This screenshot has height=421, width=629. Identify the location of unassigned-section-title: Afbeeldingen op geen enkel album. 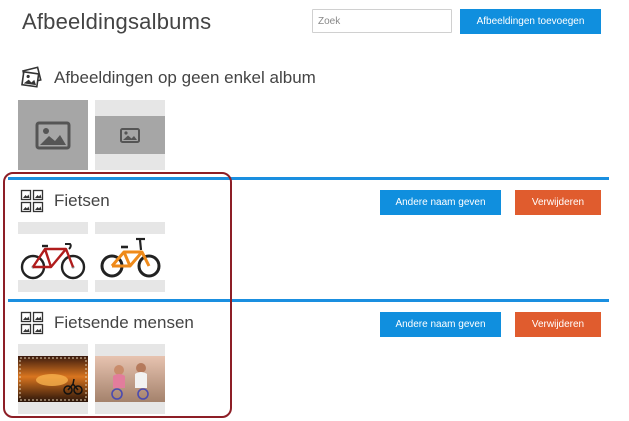
(185, 77).